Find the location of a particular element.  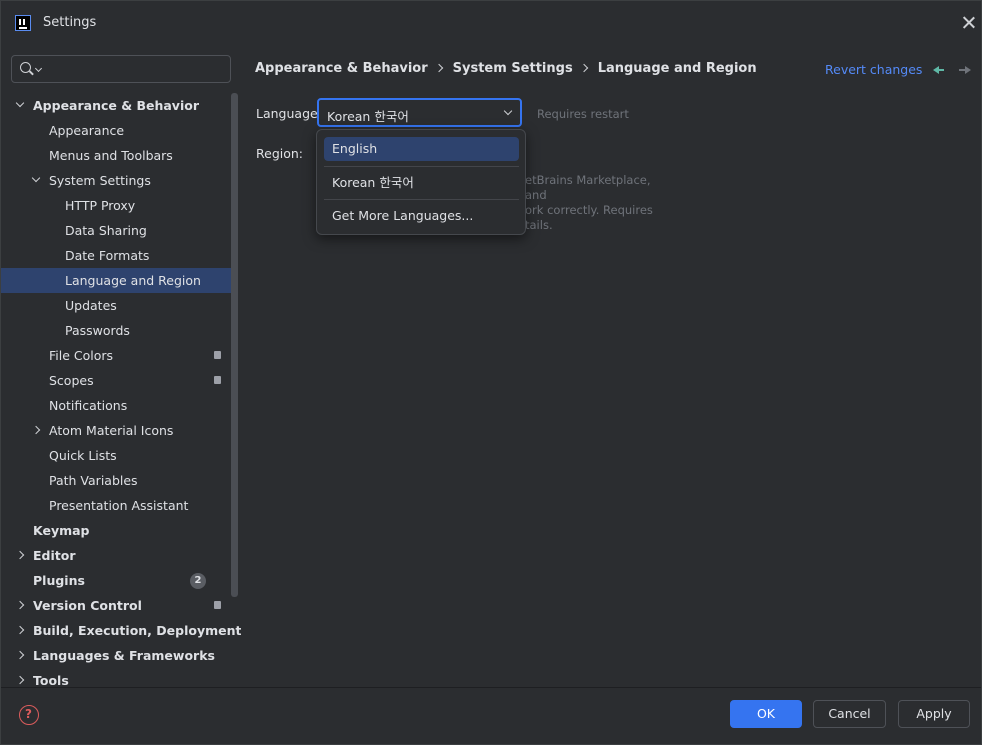

tree-node: Appearance is located at coordinates (119, 130).